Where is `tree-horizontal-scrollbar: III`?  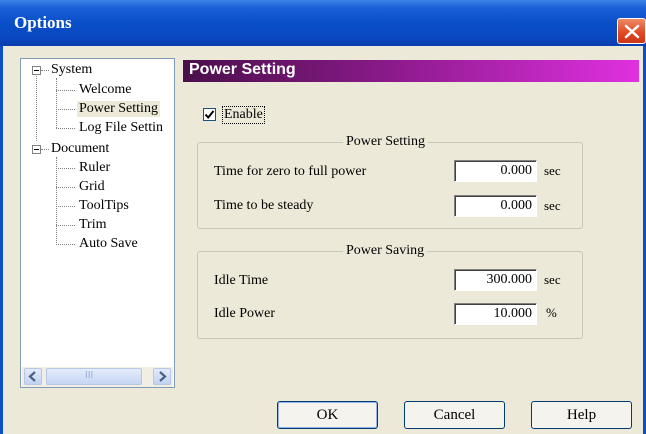
tree-horizontal-scrollbar: III is located at coordinates (97, 377).